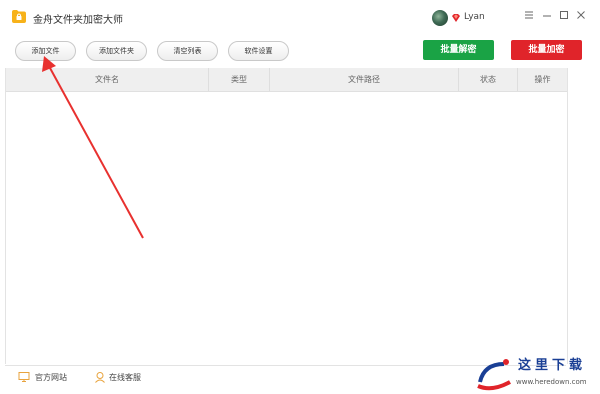 This screenshot has width=600, height=394. What do you see at coordinates (542, 79) in the screenshot?
I see `column-header-action: 操作` at bounding box center [542, 79].